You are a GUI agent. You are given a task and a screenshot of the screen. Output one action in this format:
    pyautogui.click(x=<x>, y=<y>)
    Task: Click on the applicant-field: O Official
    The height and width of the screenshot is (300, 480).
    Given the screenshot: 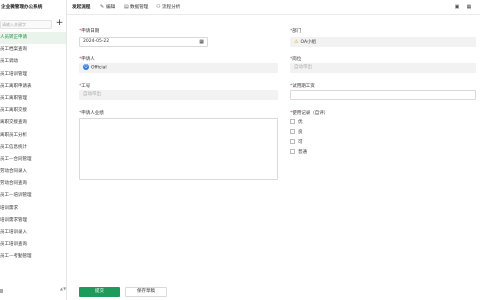 What is the action you would take?
    pyautogui.click(x=178, y=68)
    